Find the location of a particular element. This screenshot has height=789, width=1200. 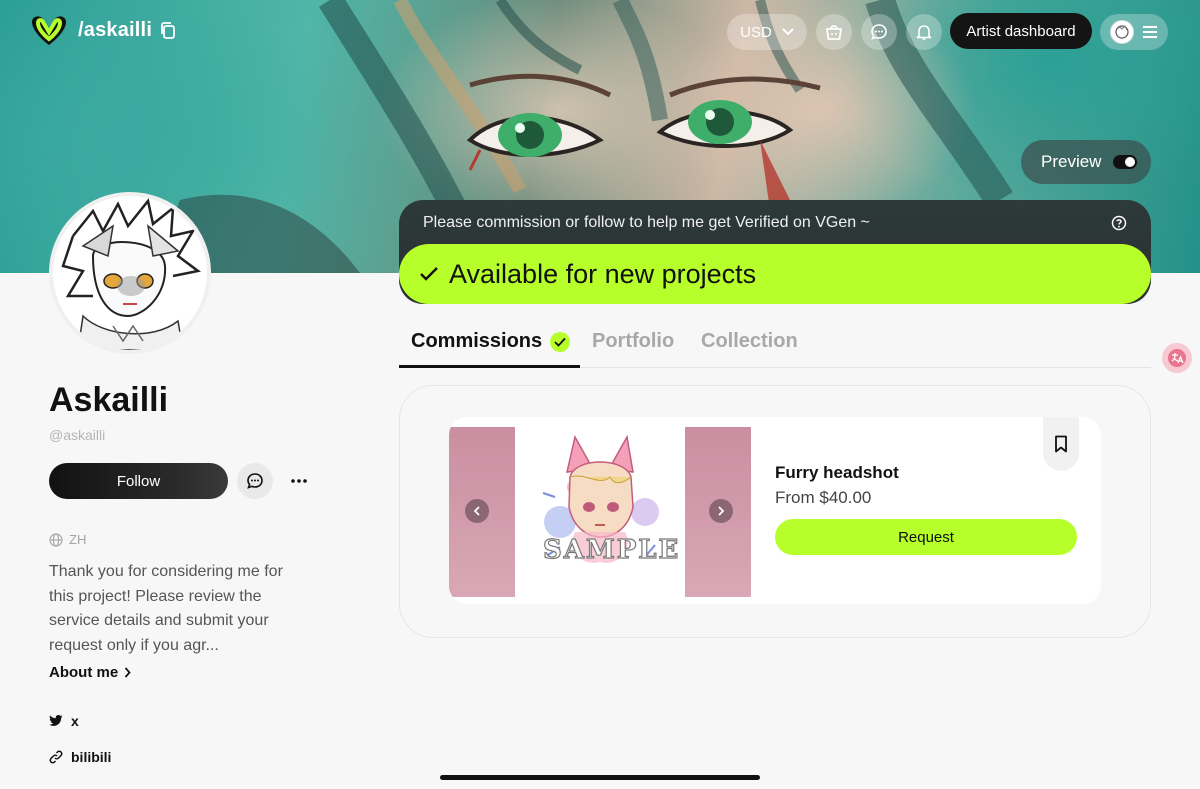

currency-selector: USD is located at coordinates (767, 32).